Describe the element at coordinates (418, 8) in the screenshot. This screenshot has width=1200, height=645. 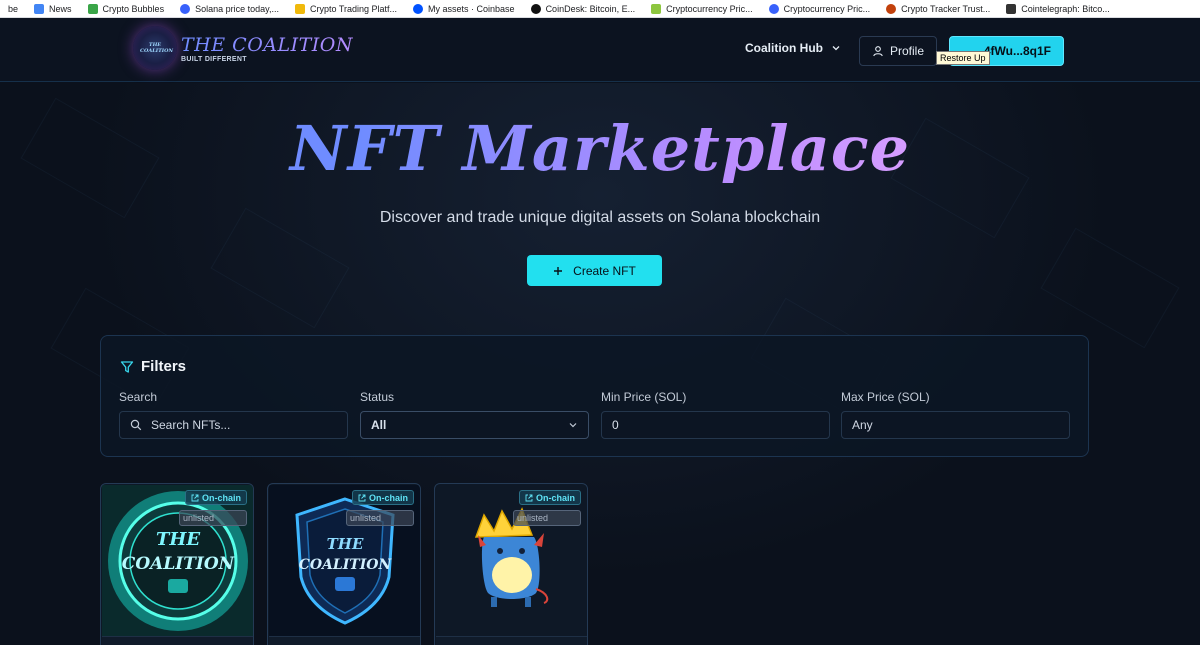
I see `coinbase-icon` at that location.